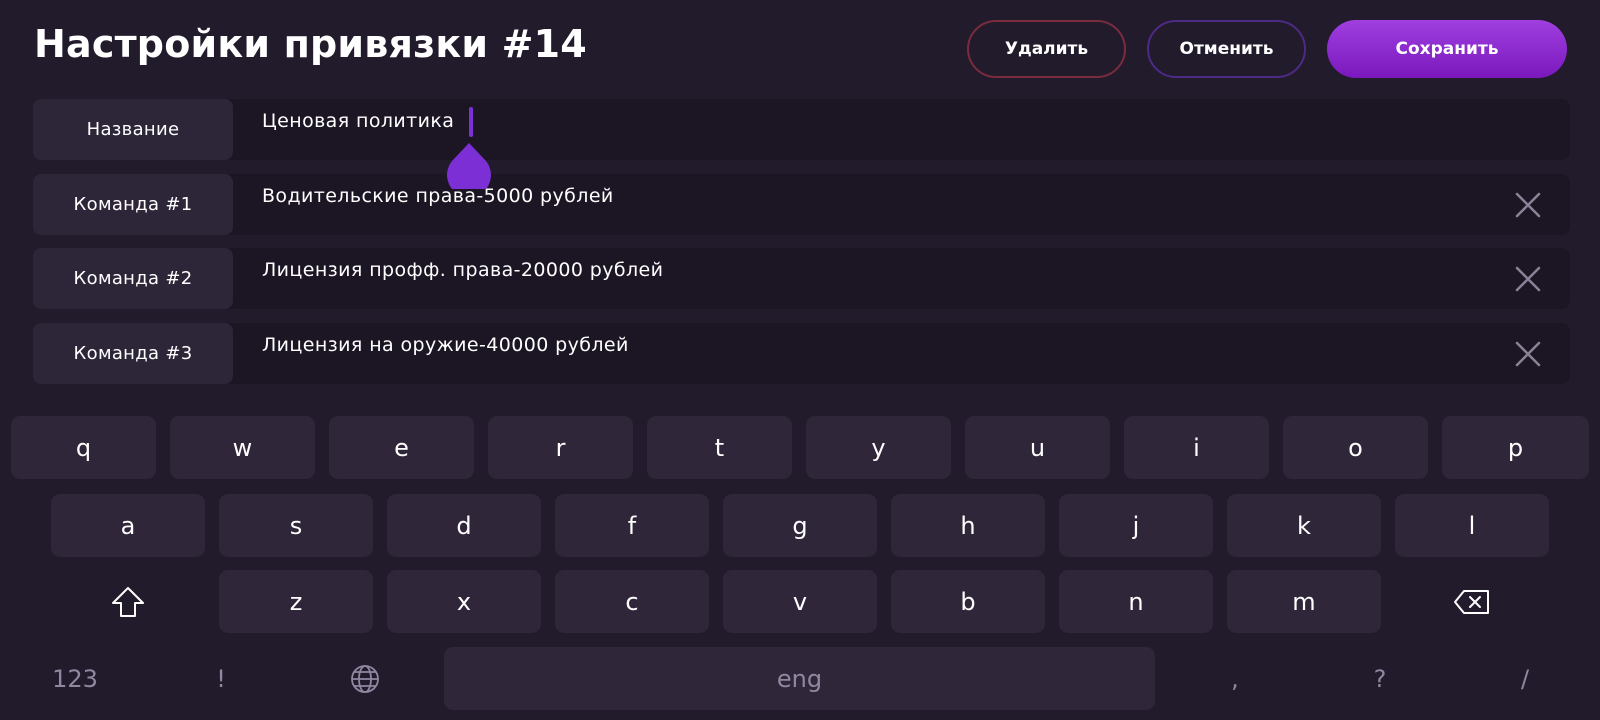 The height and width of the screenshot is (720, 1600). I want to click on comma-key: ,, so click(1235, 678).